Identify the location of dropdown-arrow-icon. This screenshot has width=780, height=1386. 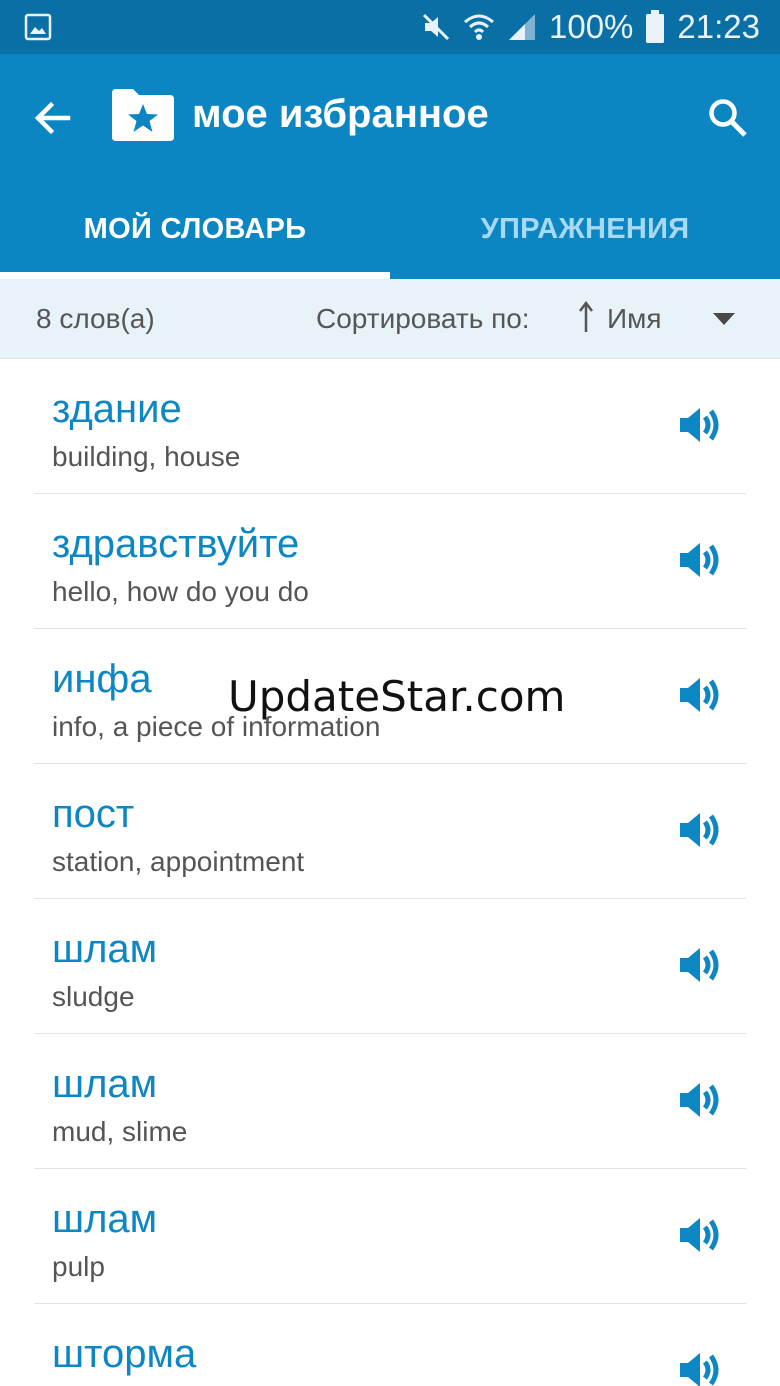
(724, 319).